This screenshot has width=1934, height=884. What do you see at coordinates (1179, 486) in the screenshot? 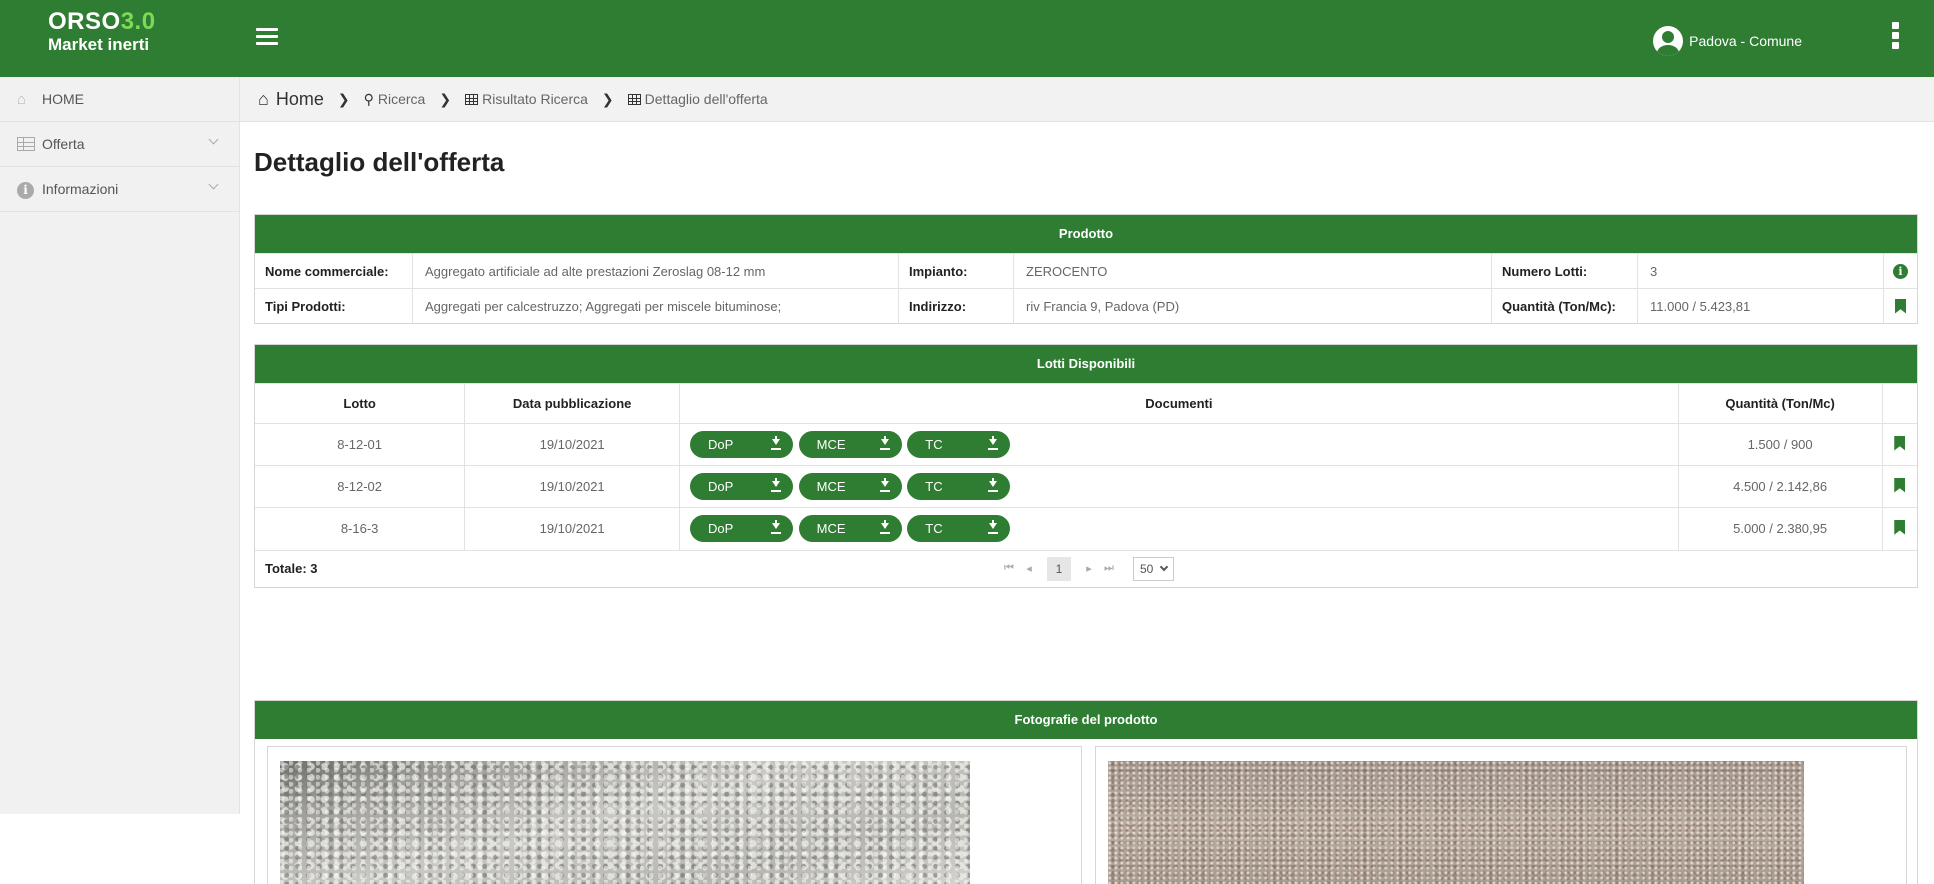
I see `cell-documenti: DoP MCE TC` at bounding box center [1179, 486].